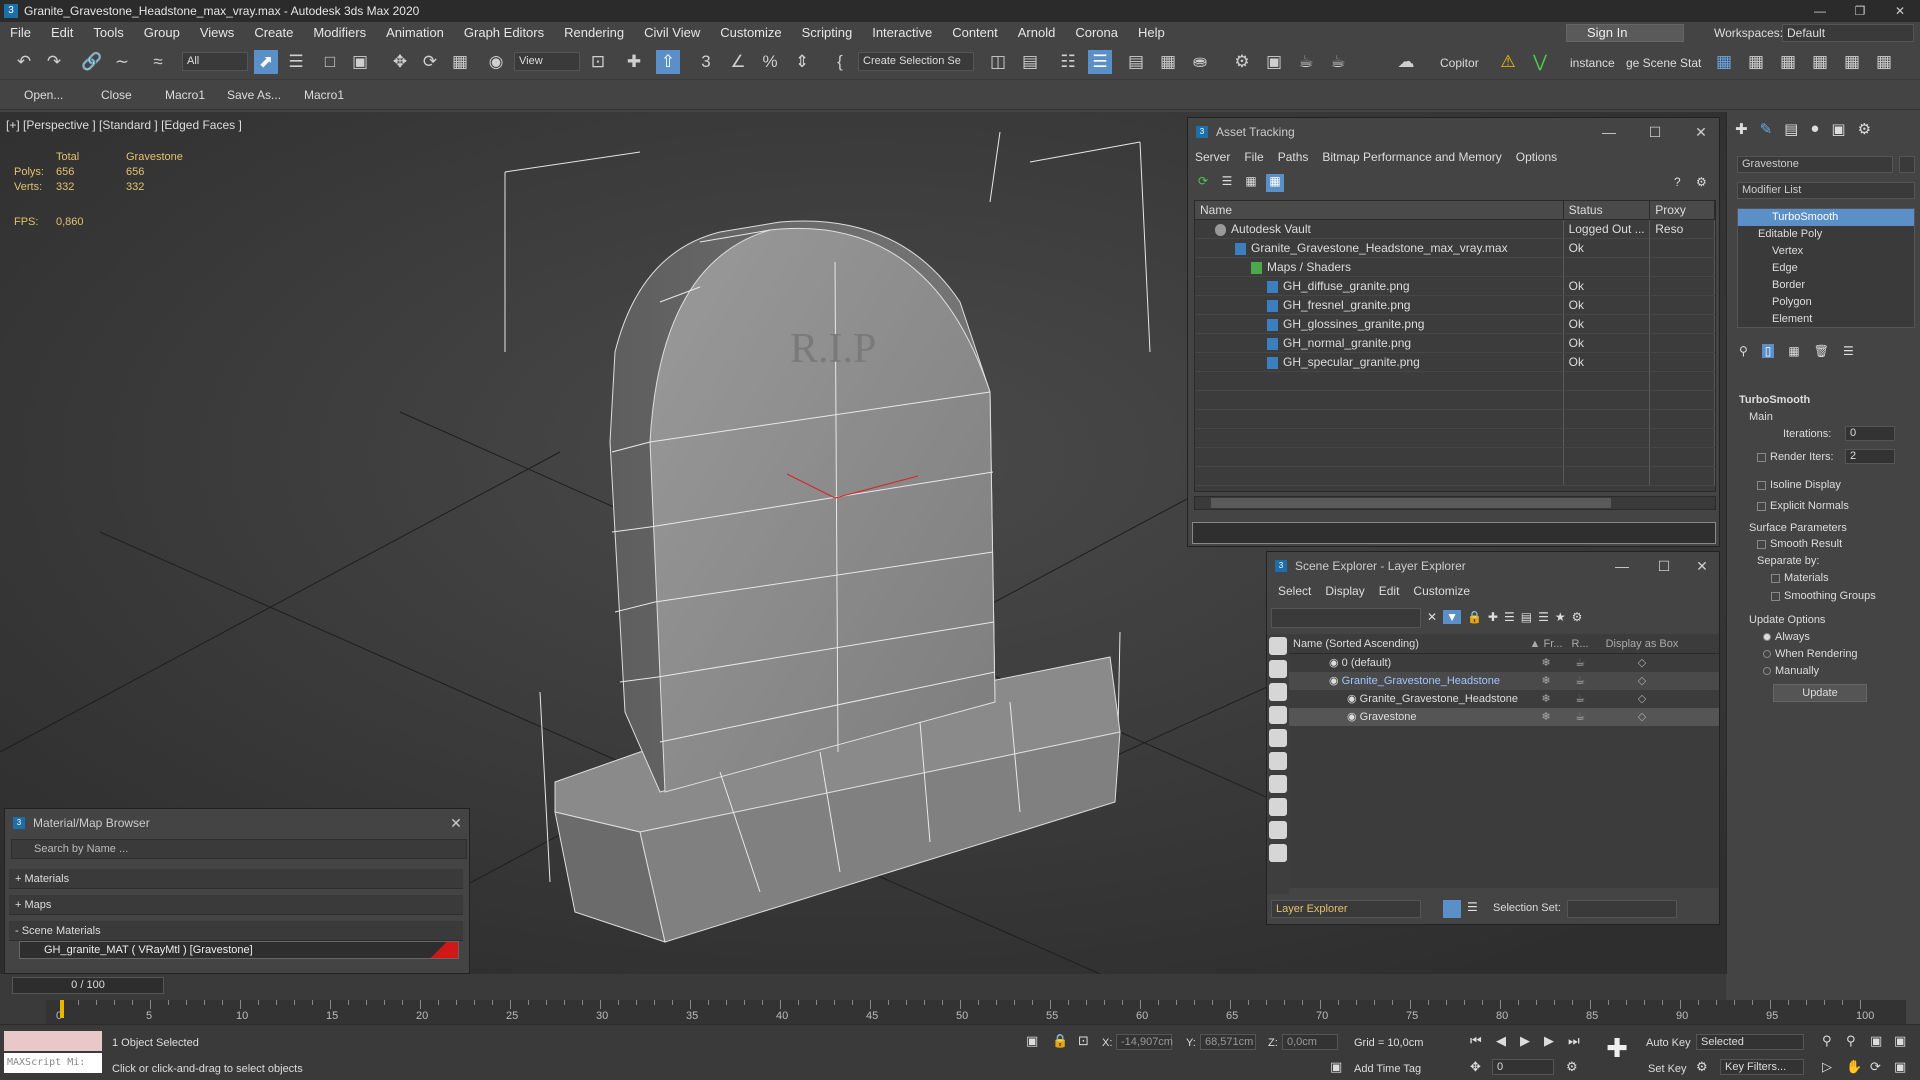  Describe the element at coordinates (1096, 33) in the screenshot. I see `menu-corona: Corona` at that location.